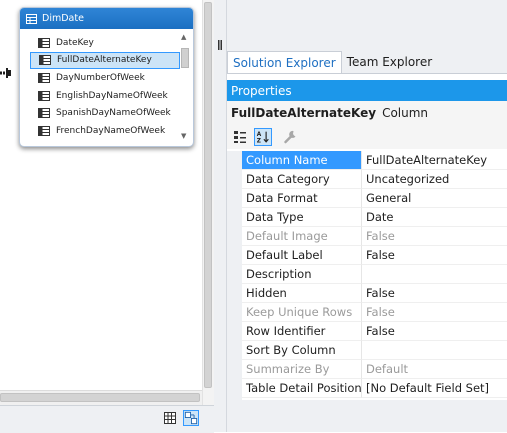 The width and height of the screenshot is (507, 433). I want to click on relationship-connector-icon, so click(6, 73).